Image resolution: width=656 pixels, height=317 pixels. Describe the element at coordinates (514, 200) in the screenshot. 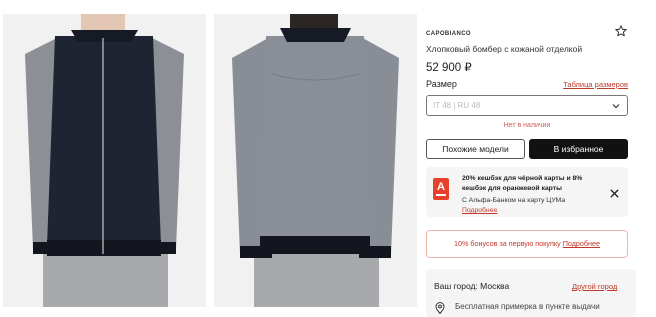

I see `promo-subtitle: С Альфа-Банком на карту ЦУМа` at that location.